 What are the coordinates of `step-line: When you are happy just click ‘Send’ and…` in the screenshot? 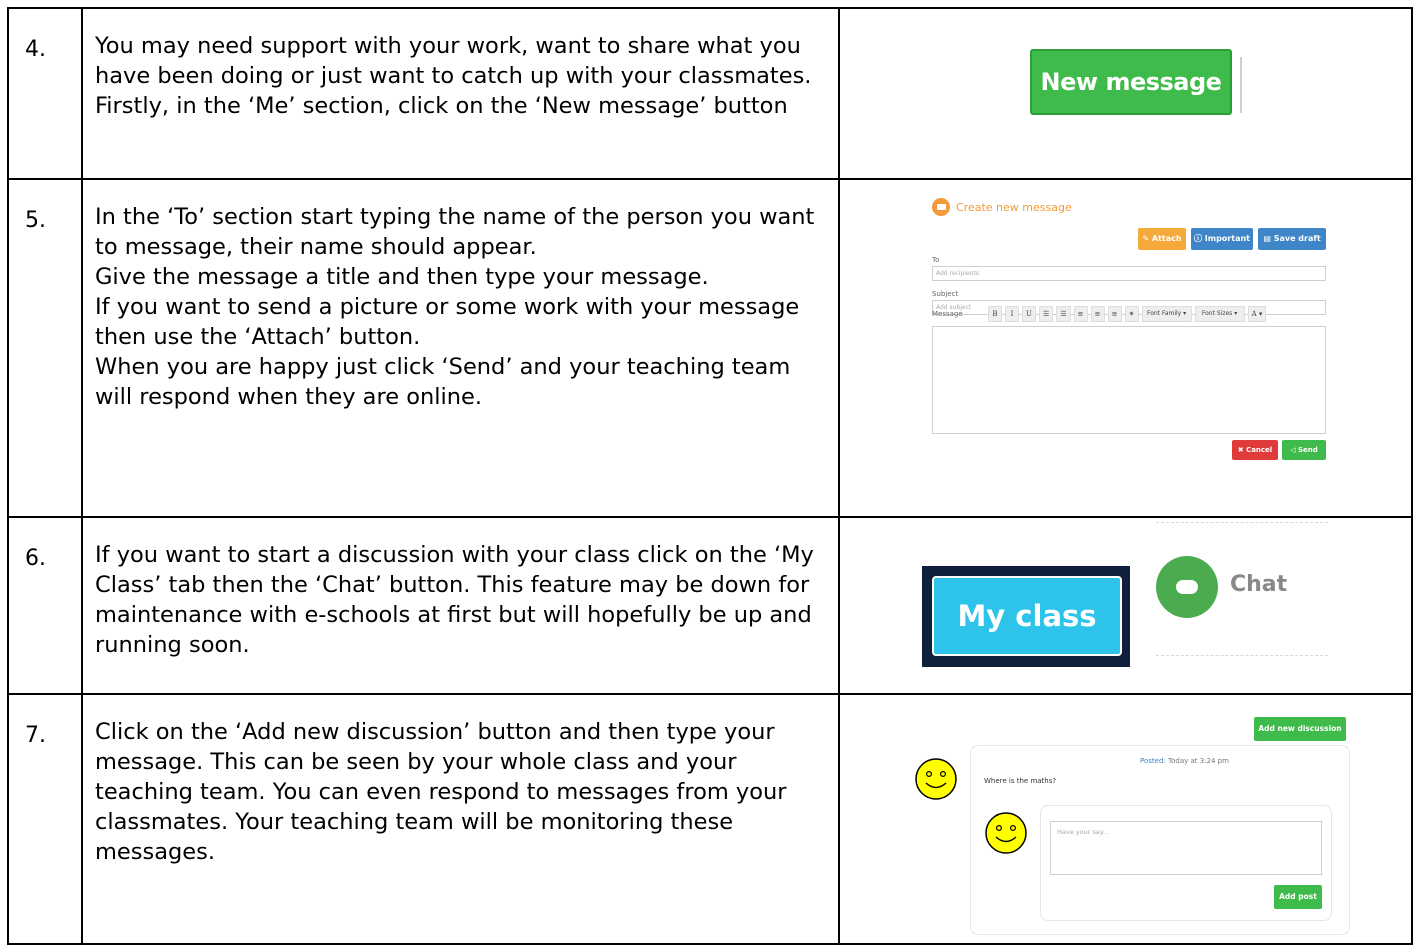 It's located at (443, 382).